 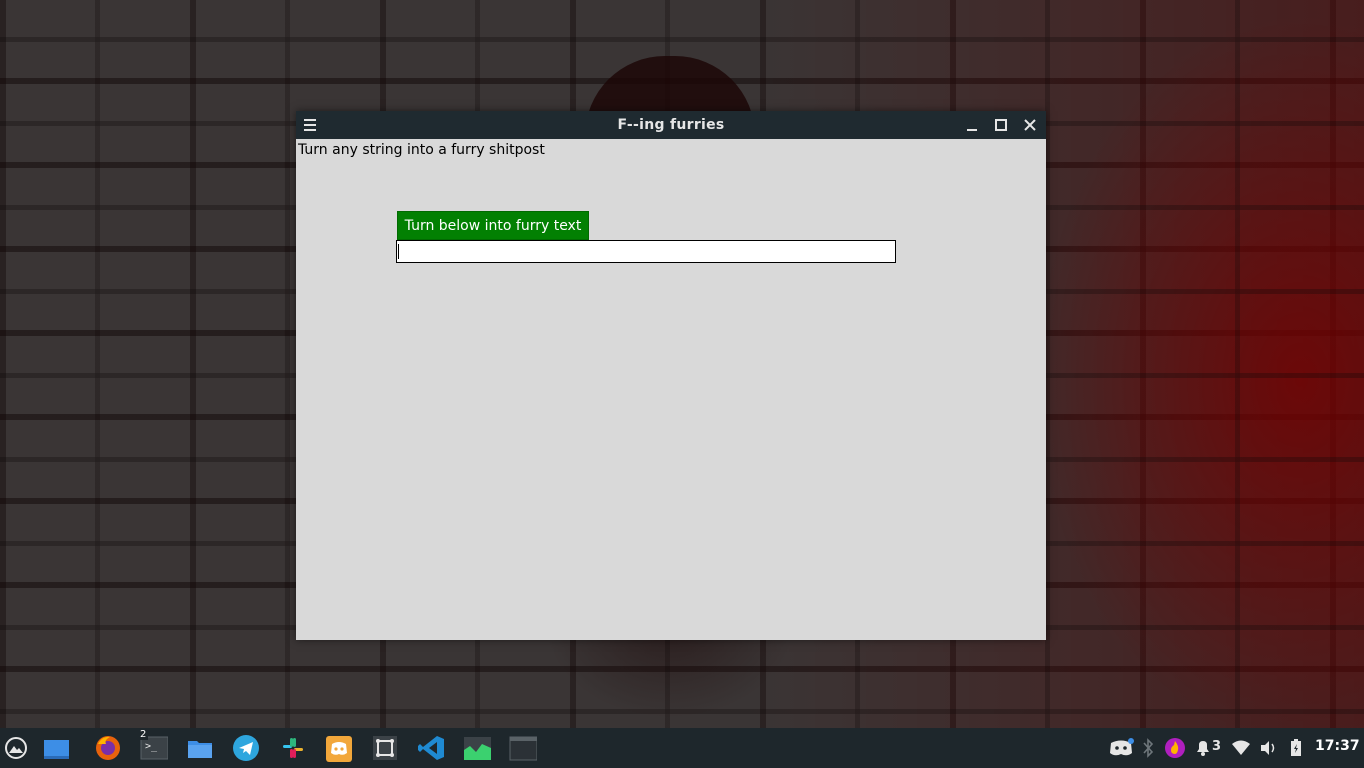 I want to click on discord-icon, so click(x=339, y=748).